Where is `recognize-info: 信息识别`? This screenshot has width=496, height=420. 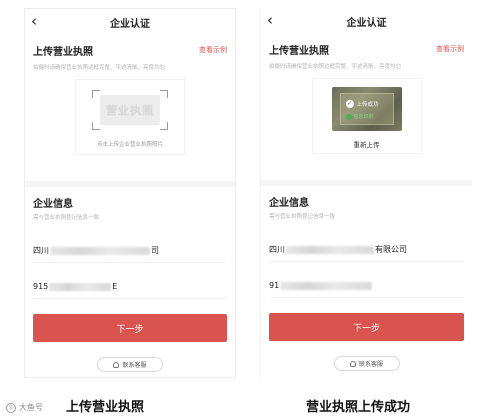
recognize-info: 信息识别 is located at coordinates (359, 116).